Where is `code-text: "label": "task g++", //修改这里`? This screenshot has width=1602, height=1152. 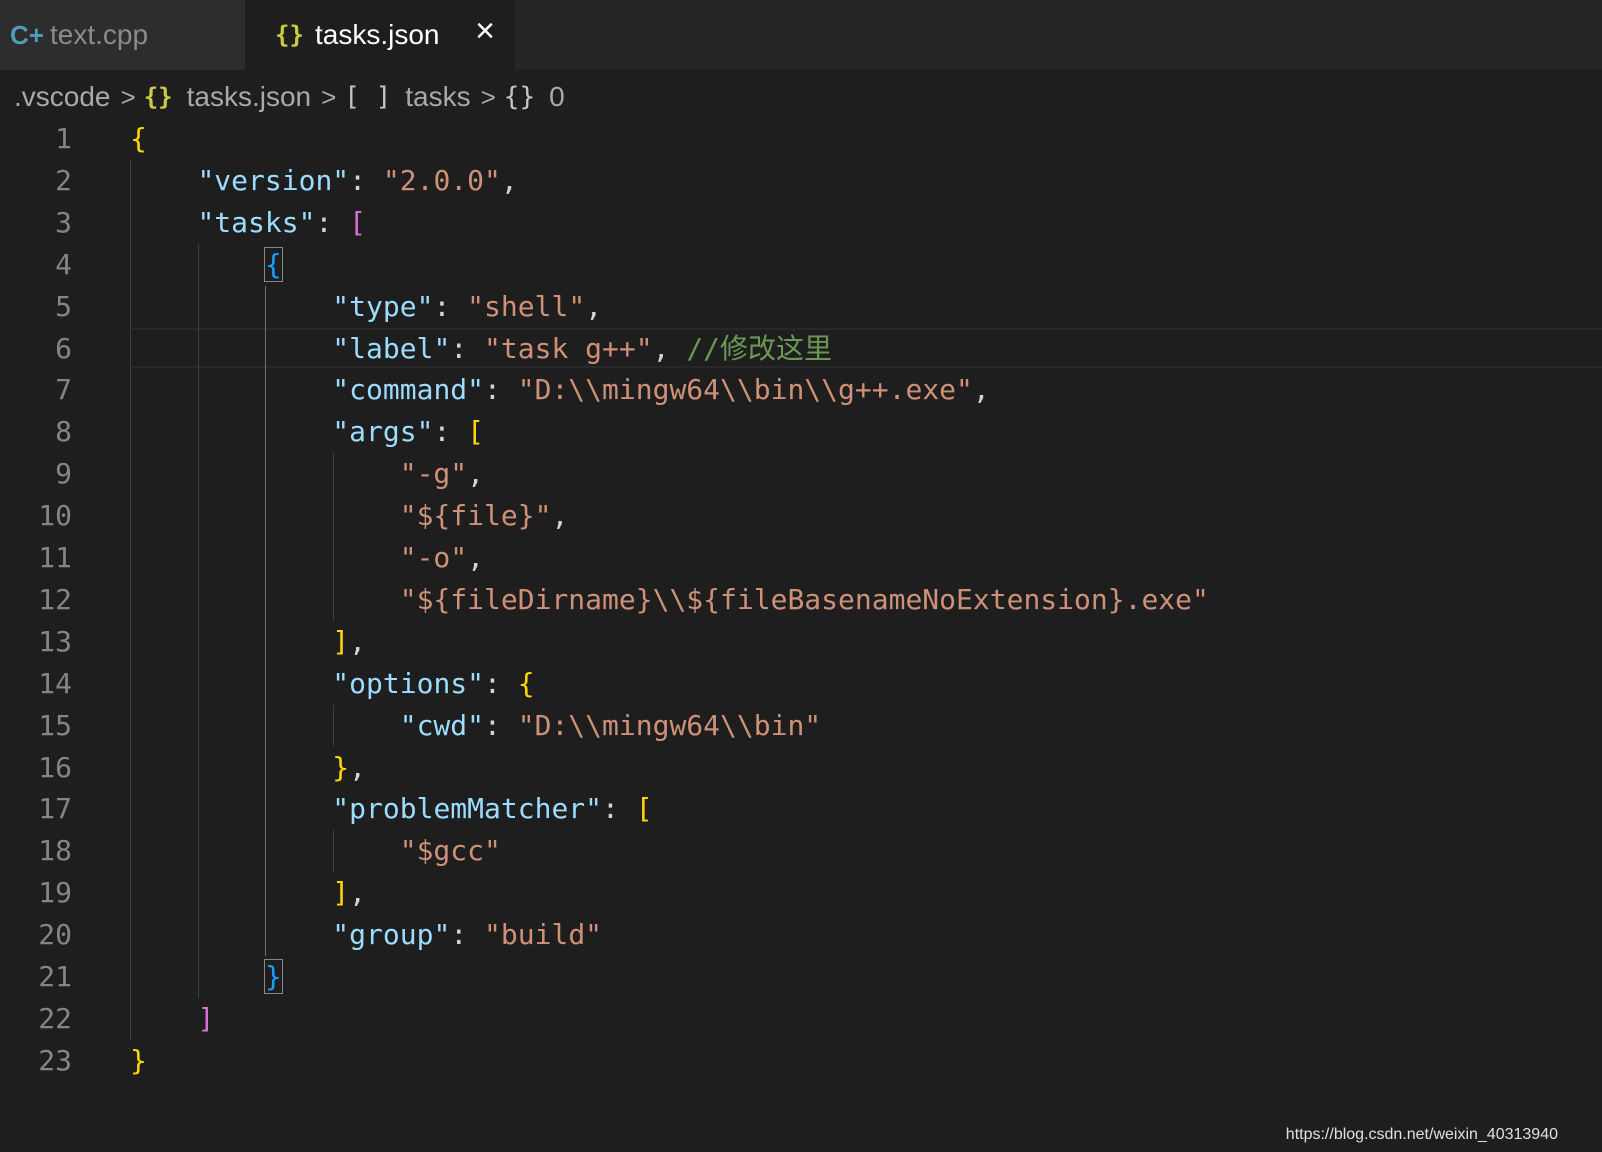
code-text: "label": "task g++", //修改这里 is located at coordinates (481, 349).